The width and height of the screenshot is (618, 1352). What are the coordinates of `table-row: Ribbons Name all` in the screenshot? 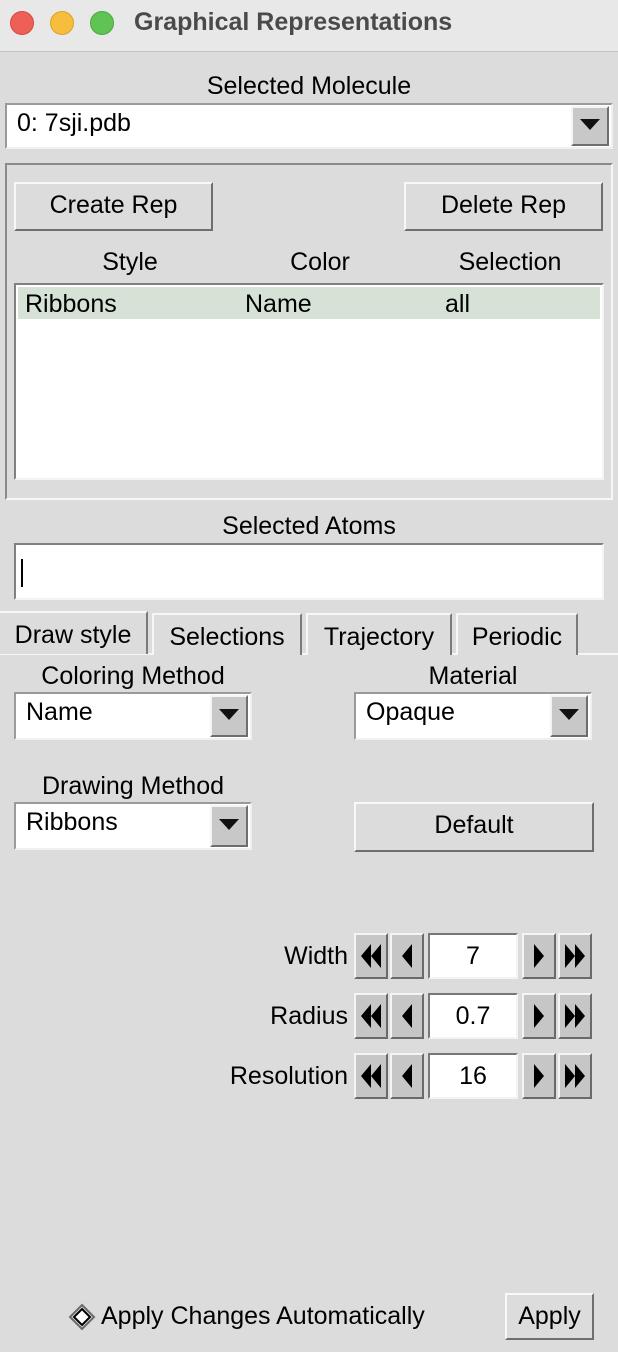 It's located at (309, 303).